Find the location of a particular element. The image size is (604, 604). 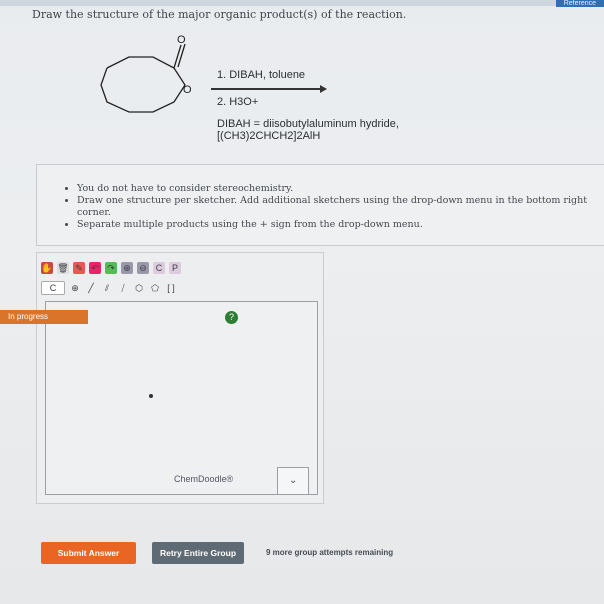

chevron-down-icon: ⌄ is located at coordinates (293, 480).